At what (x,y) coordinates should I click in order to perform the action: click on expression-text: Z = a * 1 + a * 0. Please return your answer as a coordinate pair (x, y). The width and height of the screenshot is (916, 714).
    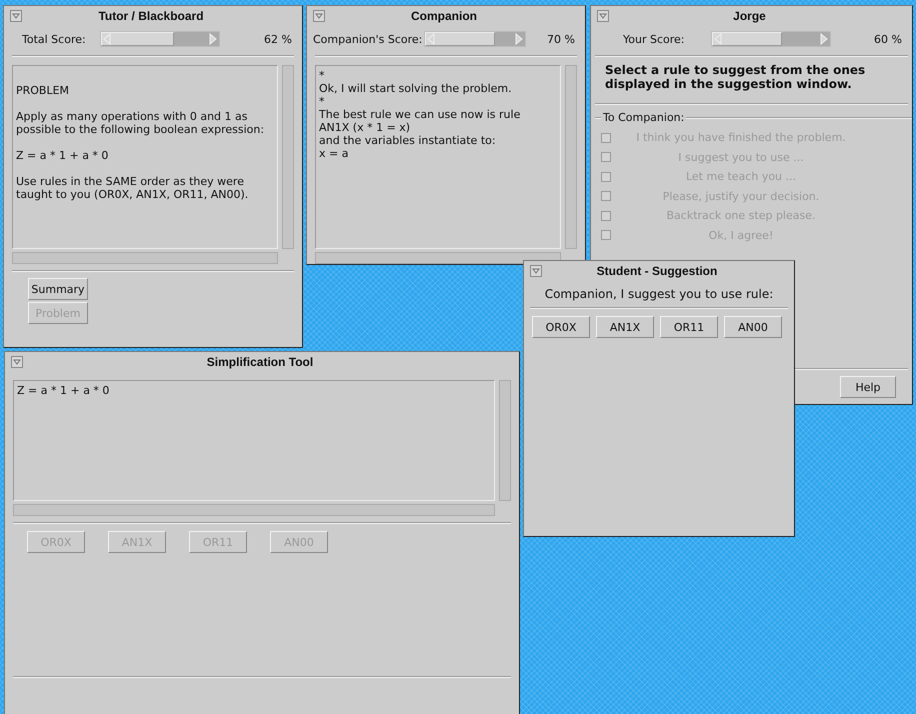
    Looking at the image, I should click on (63, 390).